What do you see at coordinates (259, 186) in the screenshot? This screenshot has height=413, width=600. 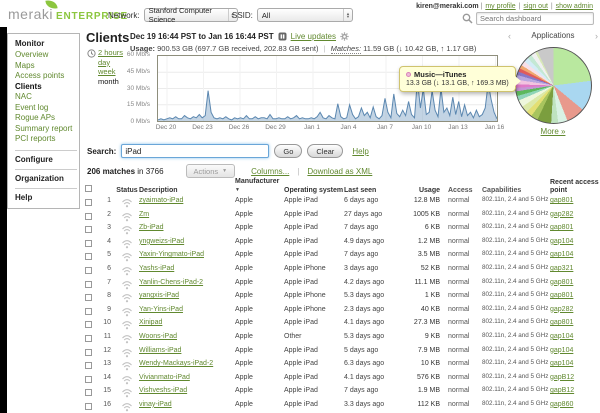 I see `col-manufacturer: Manufacturer ▼` at bounding box center [259, 186].